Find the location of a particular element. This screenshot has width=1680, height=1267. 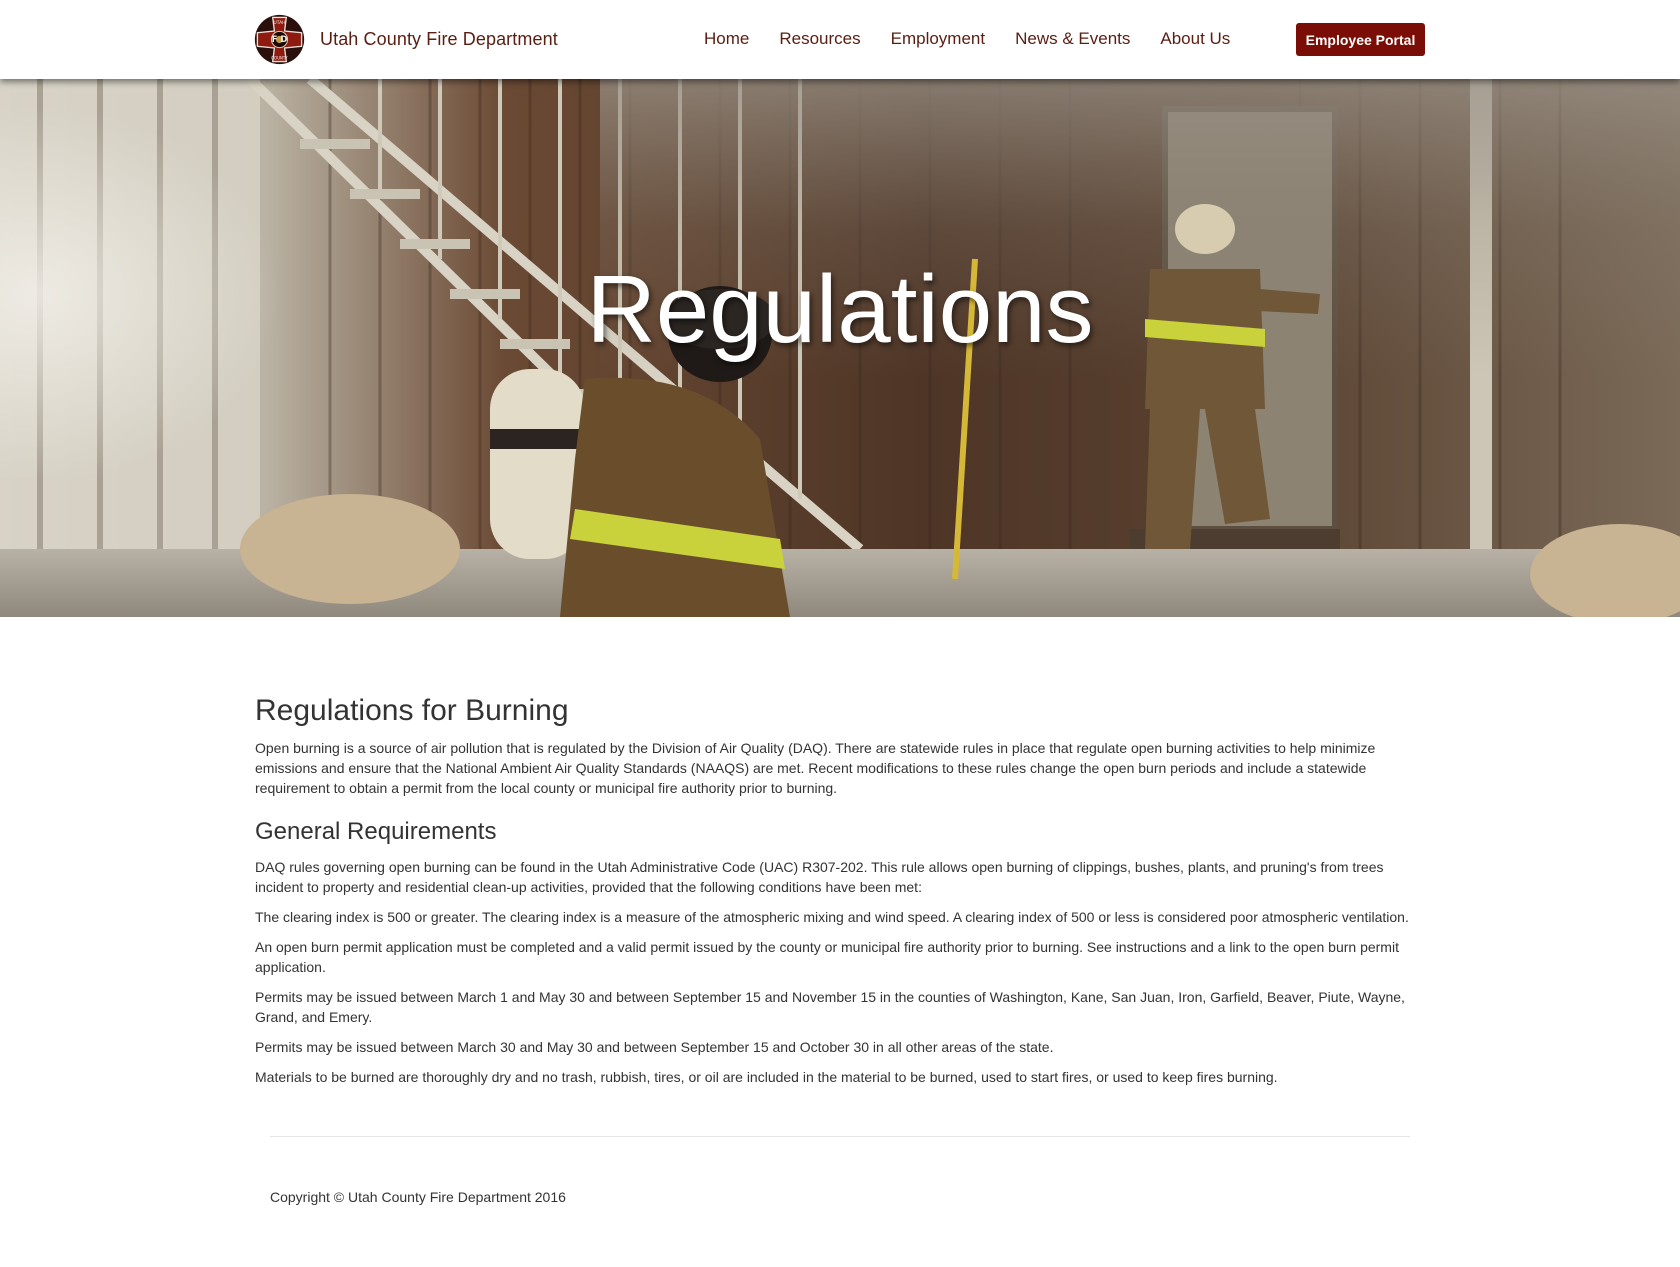

nav-home-link: Home is located at coordinates (726, 38).